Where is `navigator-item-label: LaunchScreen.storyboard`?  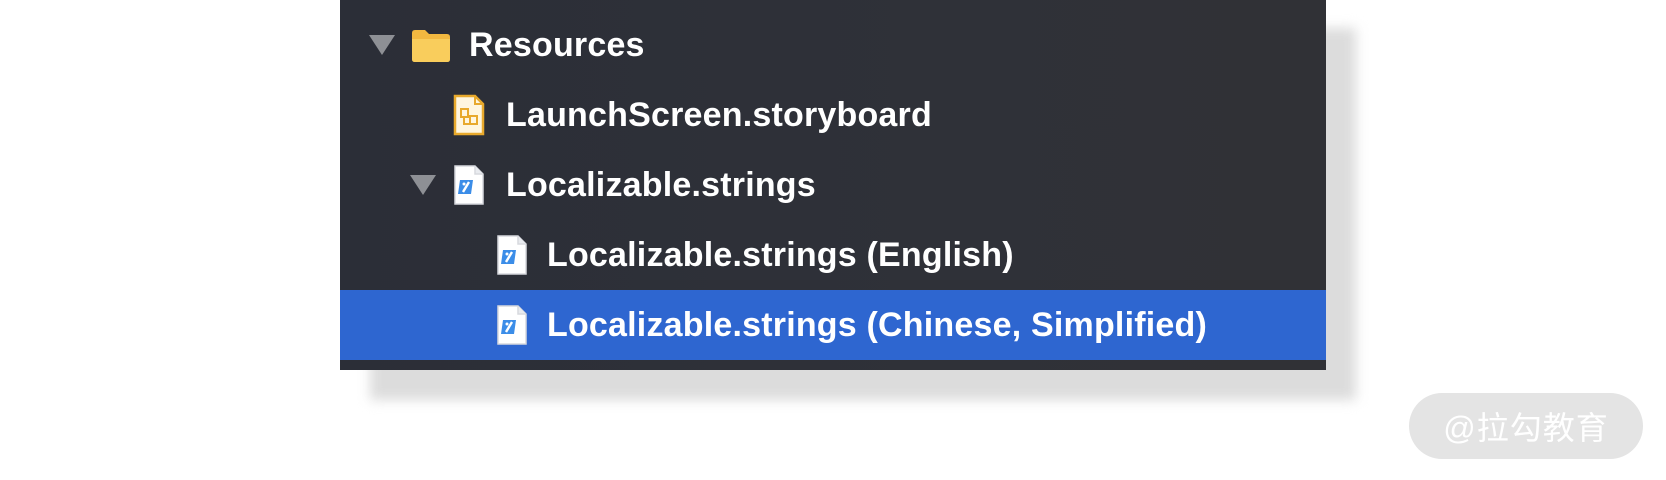 navigator-item-label: LaunchScreen.storyboard is located at coordinates (719, 114).